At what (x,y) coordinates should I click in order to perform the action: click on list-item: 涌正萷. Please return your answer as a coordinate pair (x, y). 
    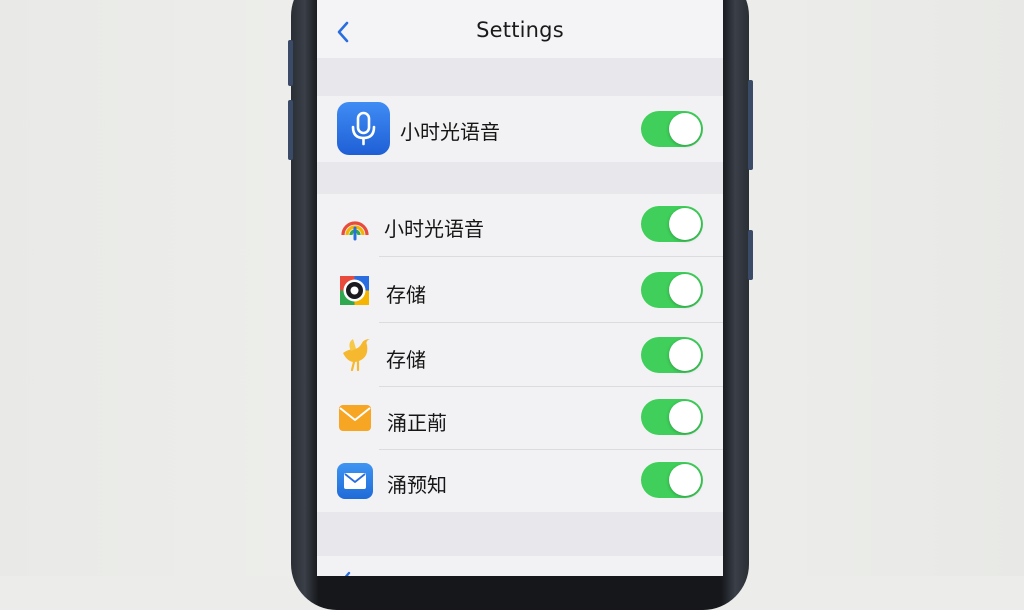
    Looking at the image, I should click on (520, 418).